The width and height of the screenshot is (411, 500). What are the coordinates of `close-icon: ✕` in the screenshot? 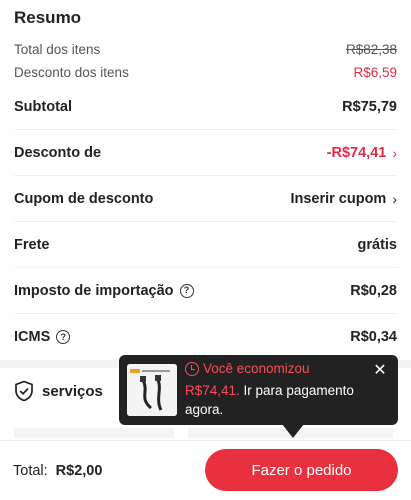 It's located at (380, 371).